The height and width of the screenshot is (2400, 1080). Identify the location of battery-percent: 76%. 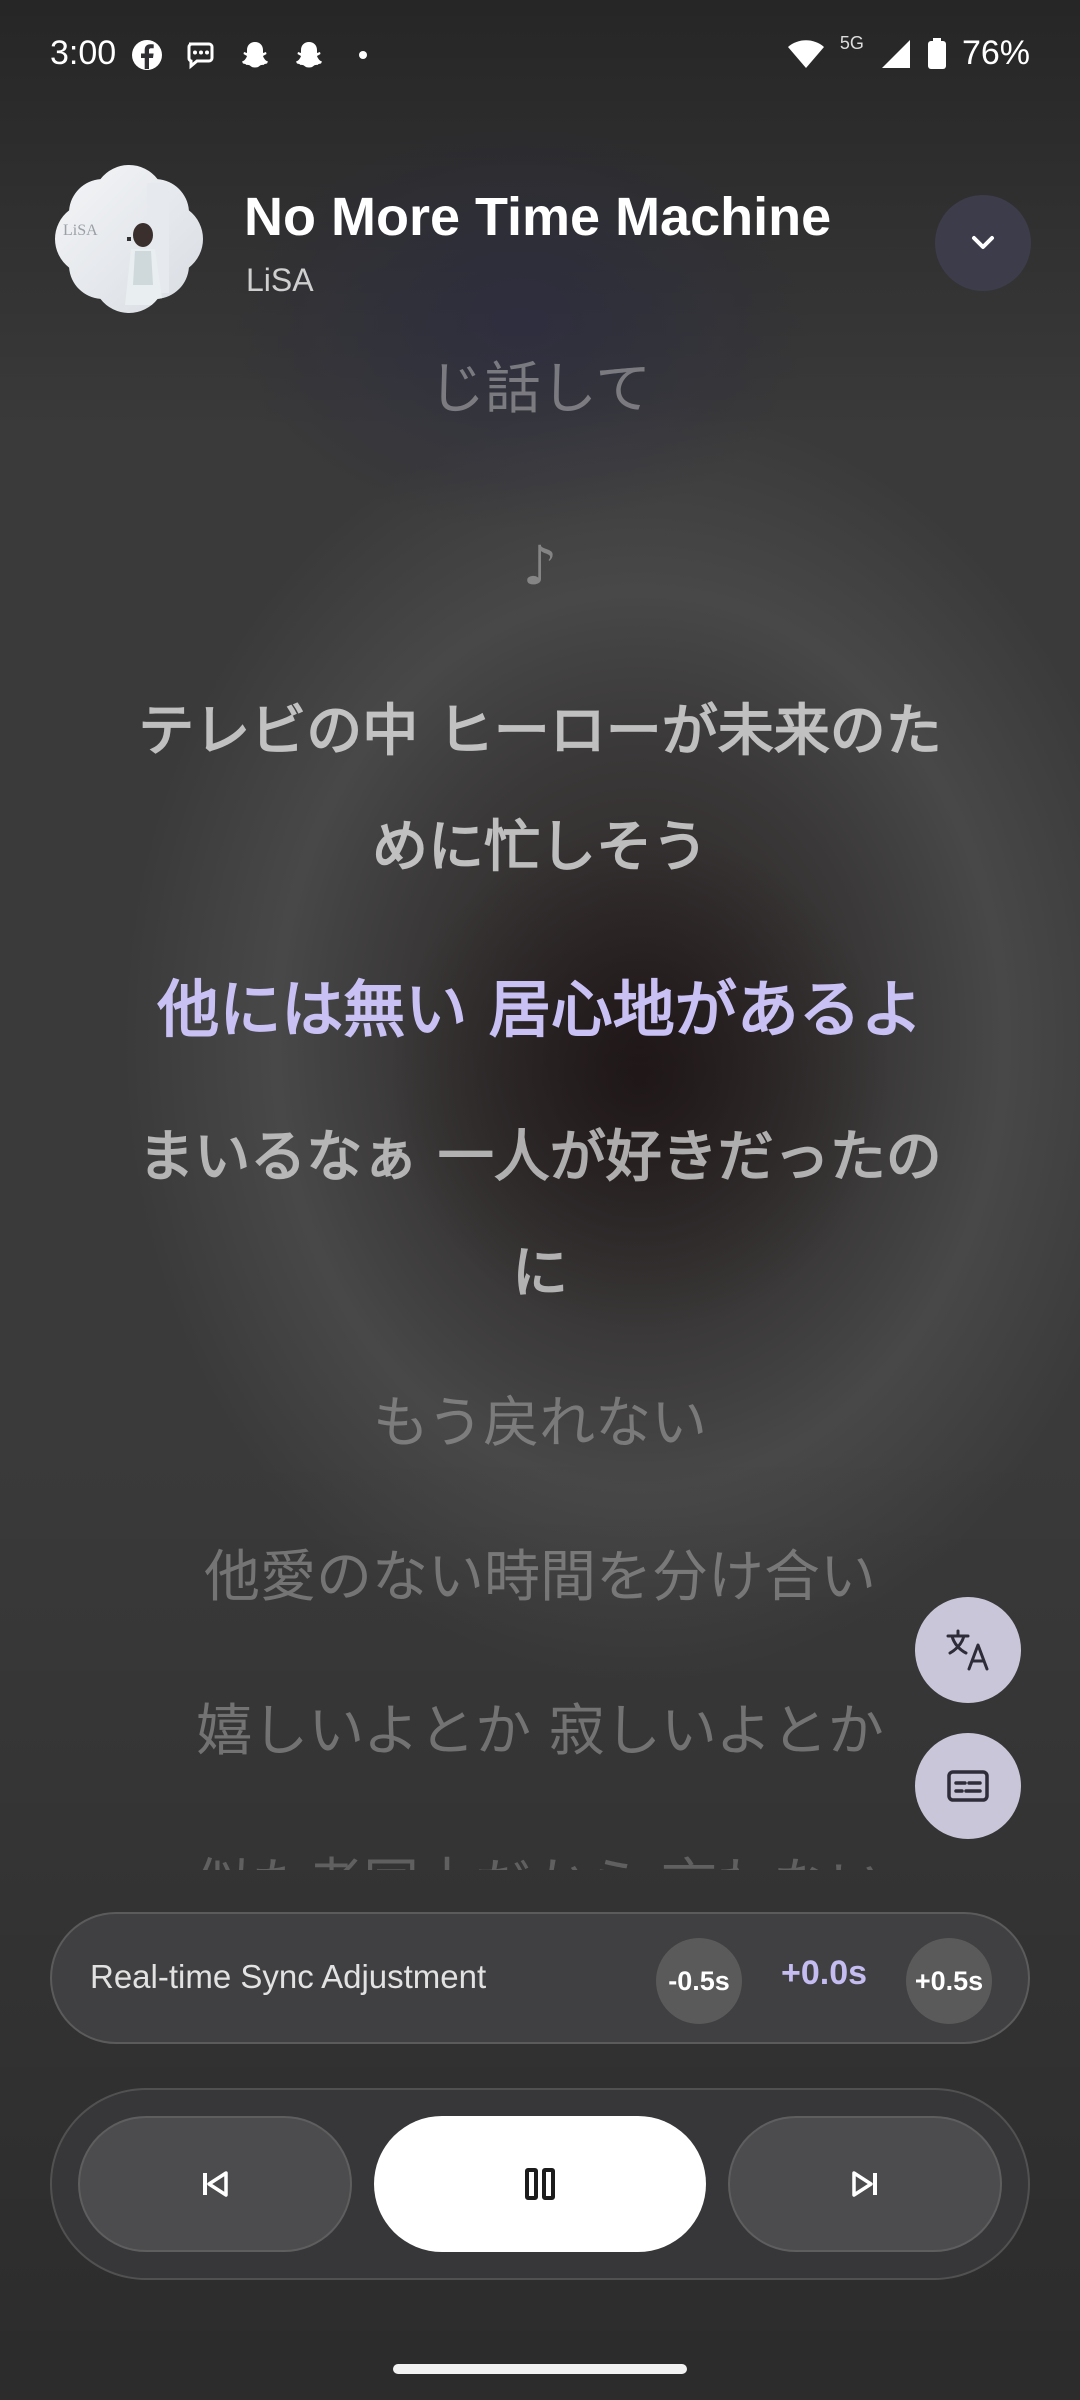
(995, 53).